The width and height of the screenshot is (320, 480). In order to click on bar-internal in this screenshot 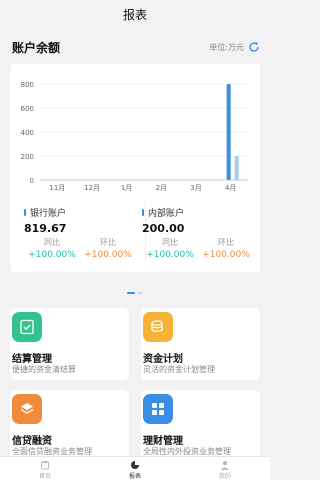, I will do `click(236, 168)`.